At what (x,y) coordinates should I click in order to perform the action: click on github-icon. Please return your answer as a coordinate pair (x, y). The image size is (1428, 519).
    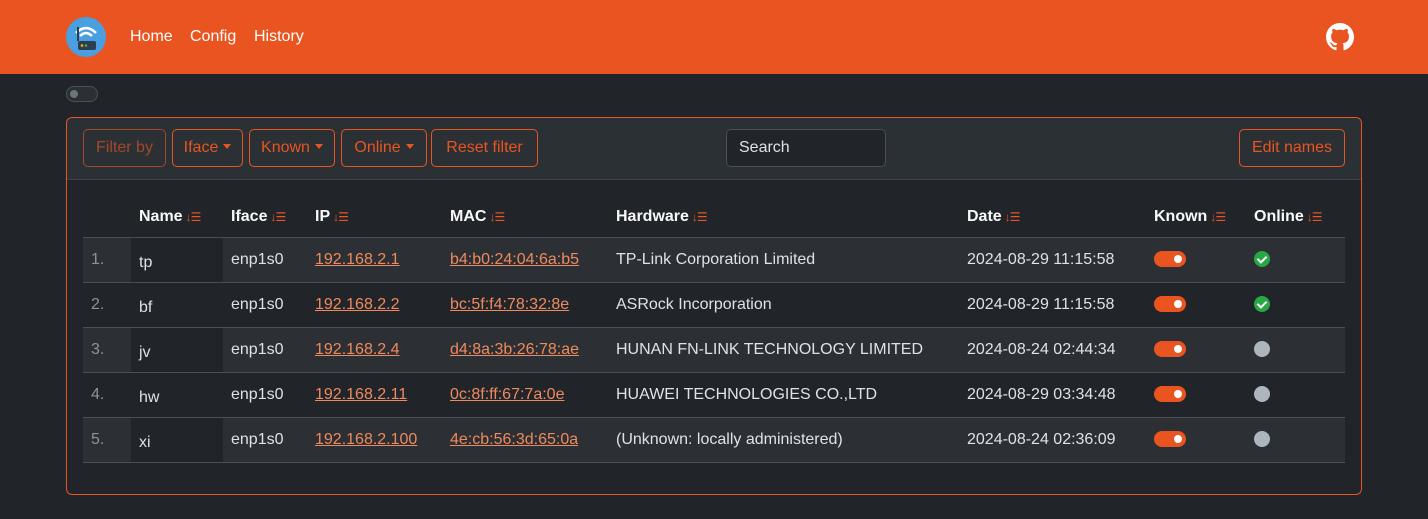
    Looking at the image, I should click on (1340, 37).